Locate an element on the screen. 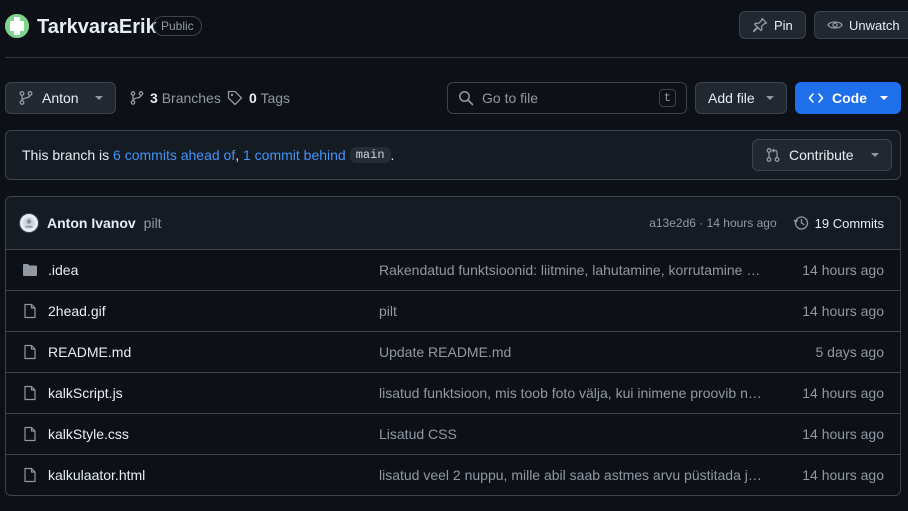 The image size is (908, 511). add-file-label: Add file is located at coordinates (731, 98).